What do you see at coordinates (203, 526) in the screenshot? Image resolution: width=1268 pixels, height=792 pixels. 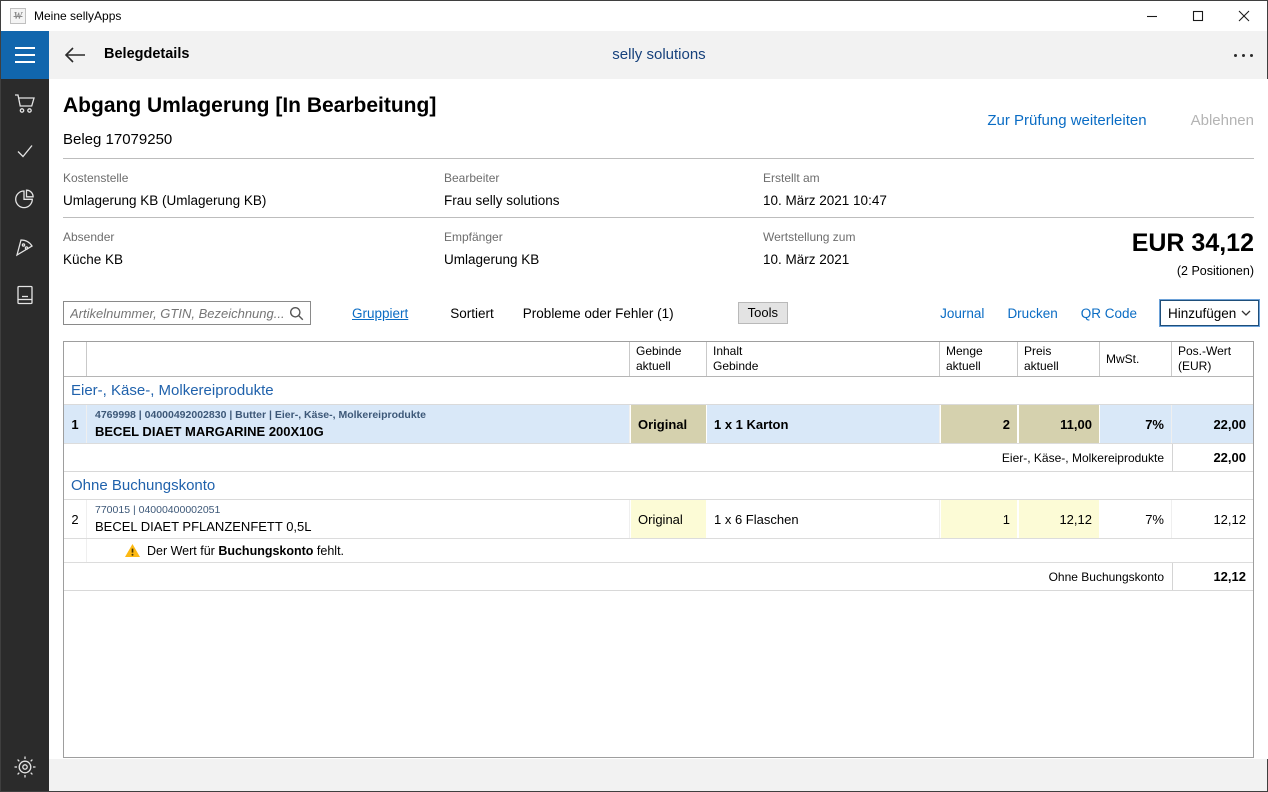 I see `article-name: BECEL DIAET PFLANZENFETT 0,5L` at bounding box center [203, 526].